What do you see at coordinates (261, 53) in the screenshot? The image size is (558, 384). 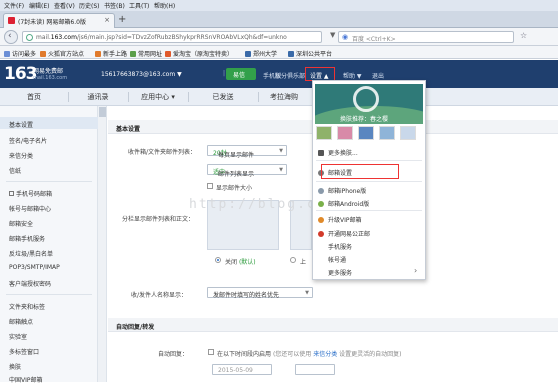 I see `bookmark-zzu: 郑州大学` at bounding box center [261, 53].